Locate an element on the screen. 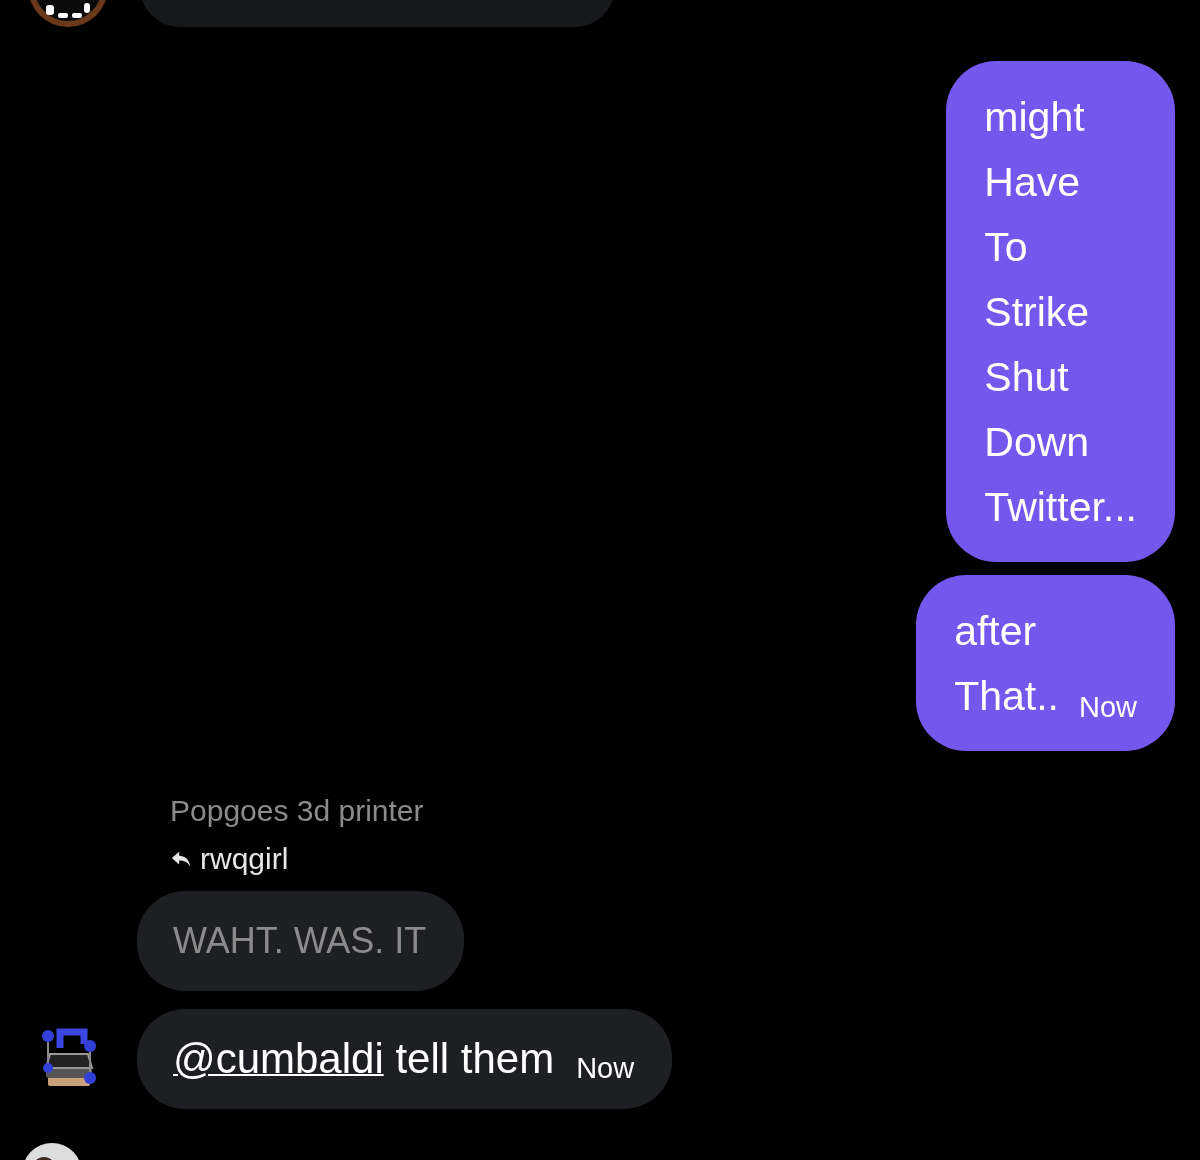 The image size is (1200, 1160). message-text: WAHT. WAS. IT is located at coordinates (300, 941).